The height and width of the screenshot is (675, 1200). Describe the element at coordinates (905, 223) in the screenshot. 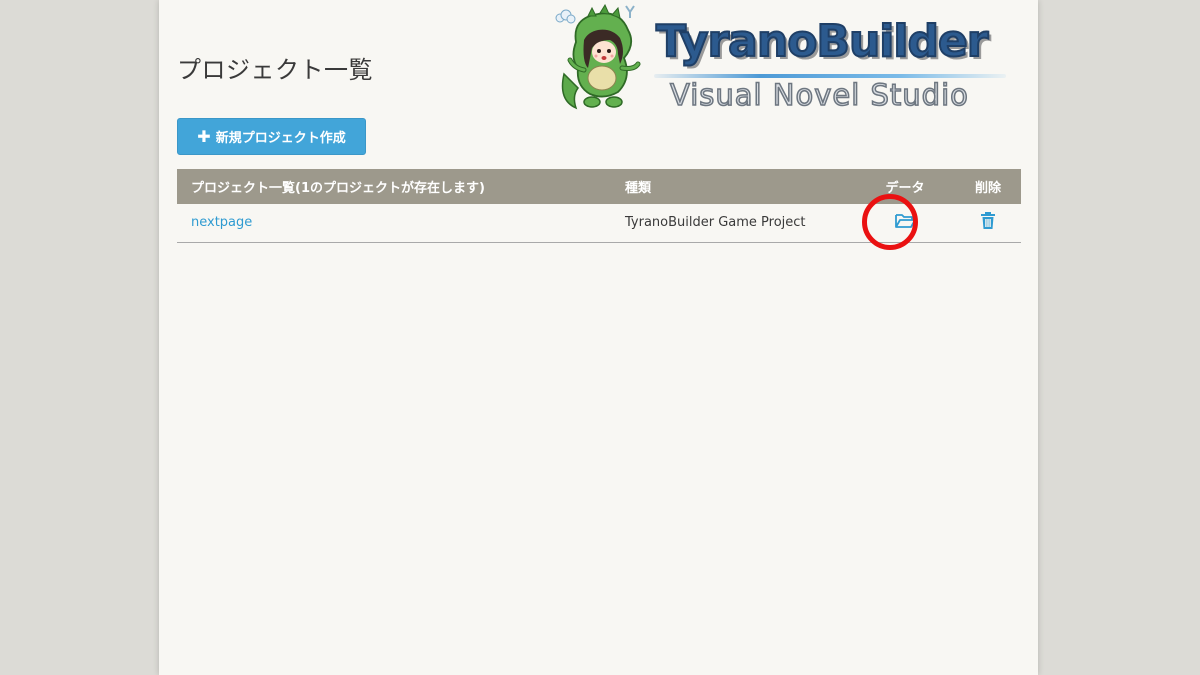

I see `folder-open-icon` at that location.